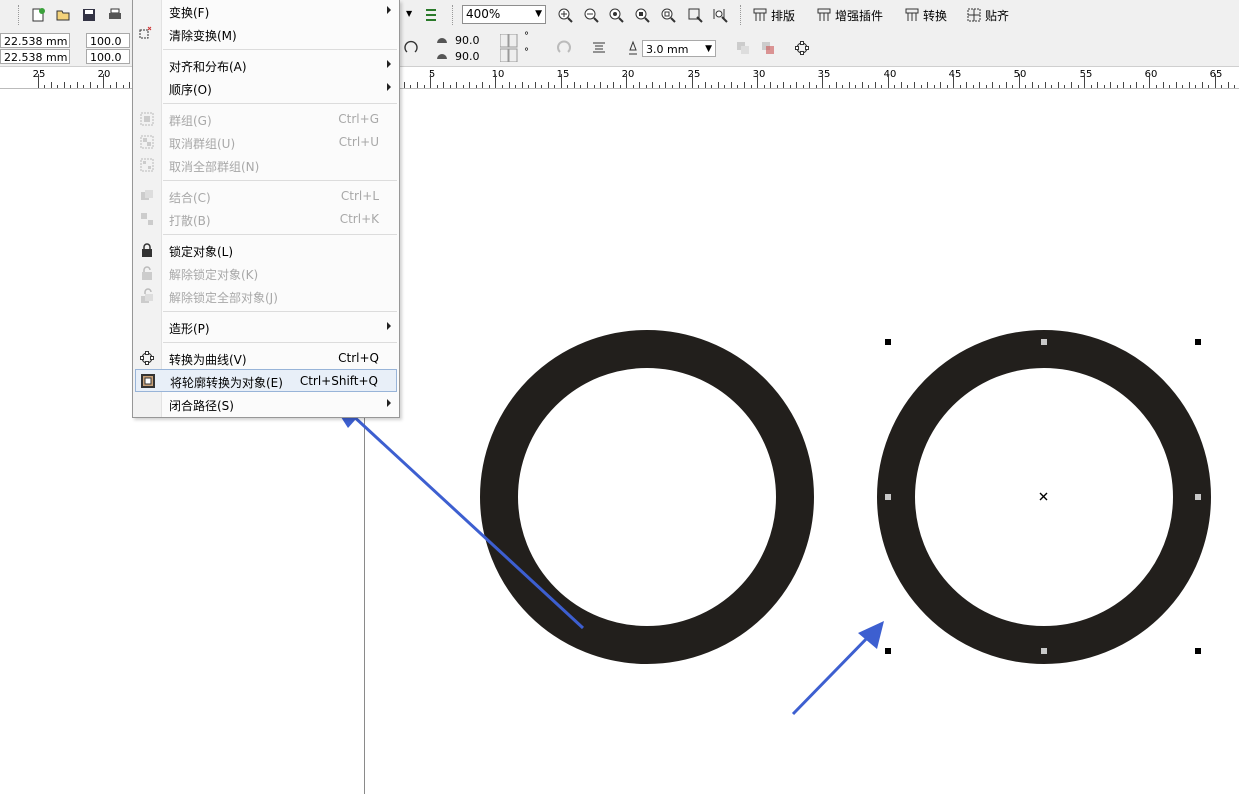 This screenshot has width=1239, height=794. What do you see at coordinates (266, 88) in the screenshot?
I see `menu-item-order: 顺序(O)` at bounding box center [266, 88].